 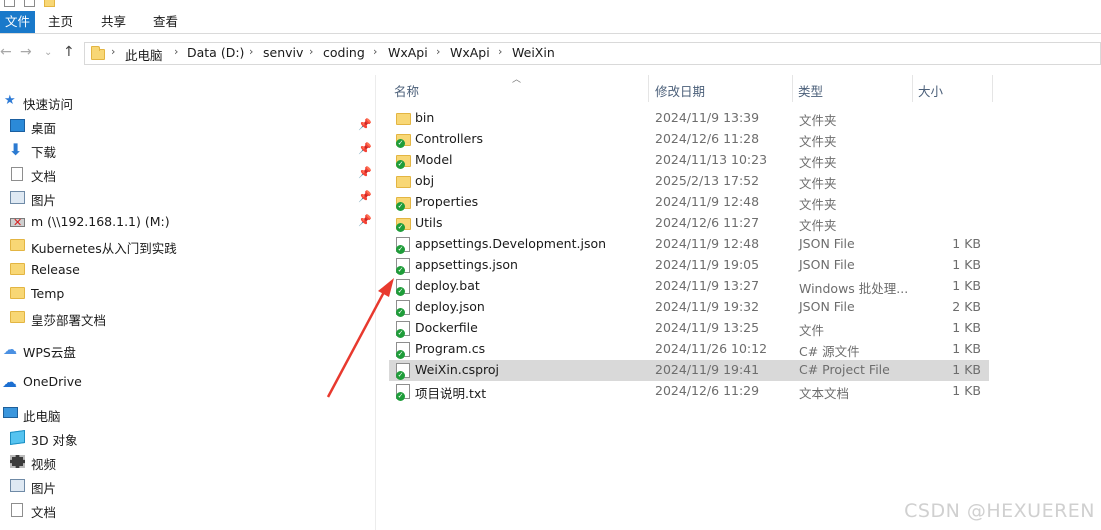 What do you see at coordinates (470, 52) in the screenshot?
I see `breadcrumb-wxapi-2: WxApi` at bounding box center [470, 52].